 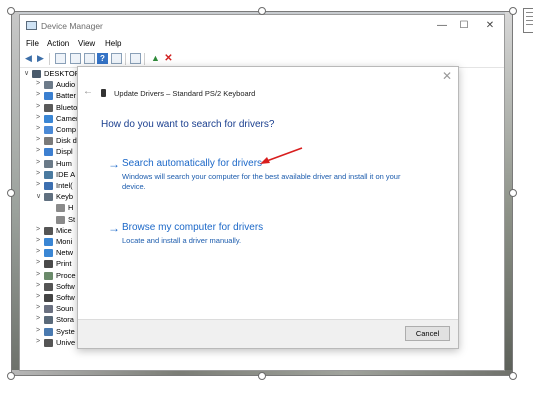 What do you see at coordinates (49, 59) in the screenshot?
I see `toolbar-separator` at bounding box center [49, 59].